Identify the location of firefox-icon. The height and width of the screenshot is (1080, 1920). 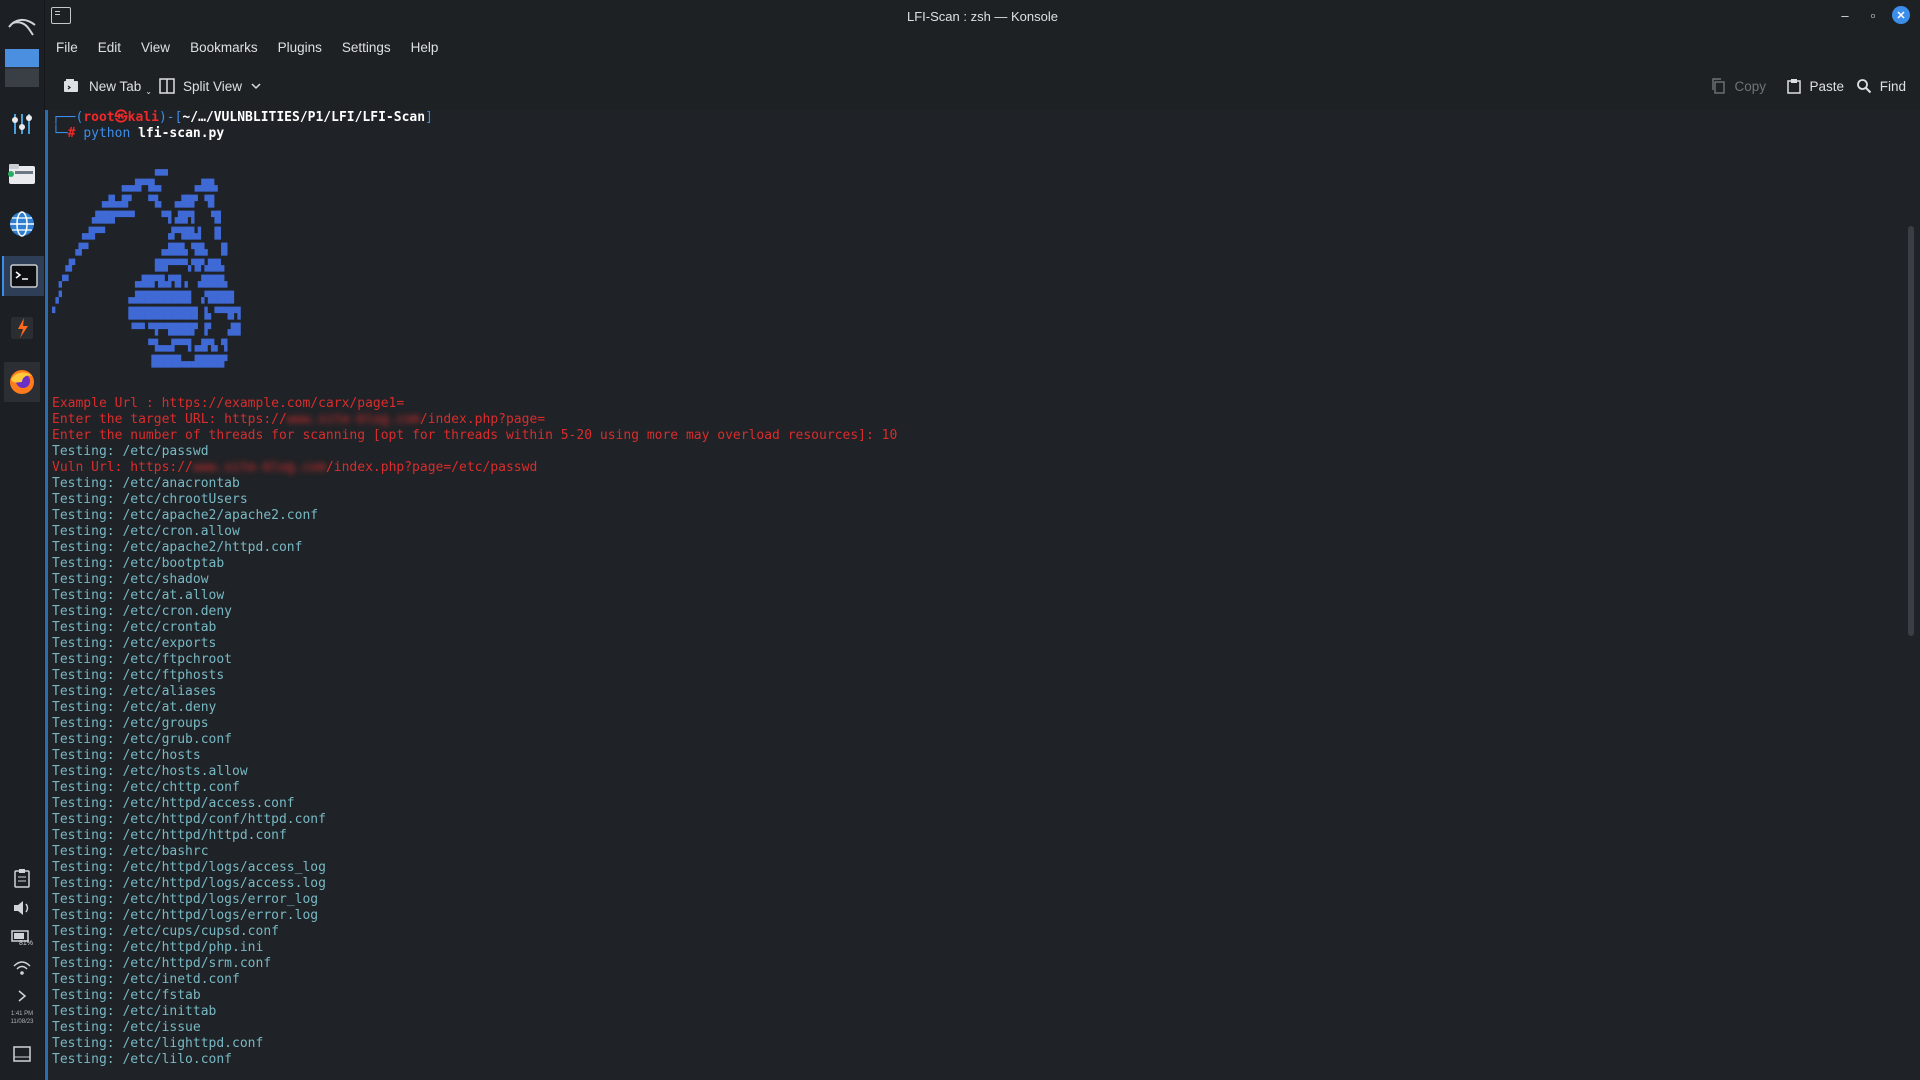
(22, 382).